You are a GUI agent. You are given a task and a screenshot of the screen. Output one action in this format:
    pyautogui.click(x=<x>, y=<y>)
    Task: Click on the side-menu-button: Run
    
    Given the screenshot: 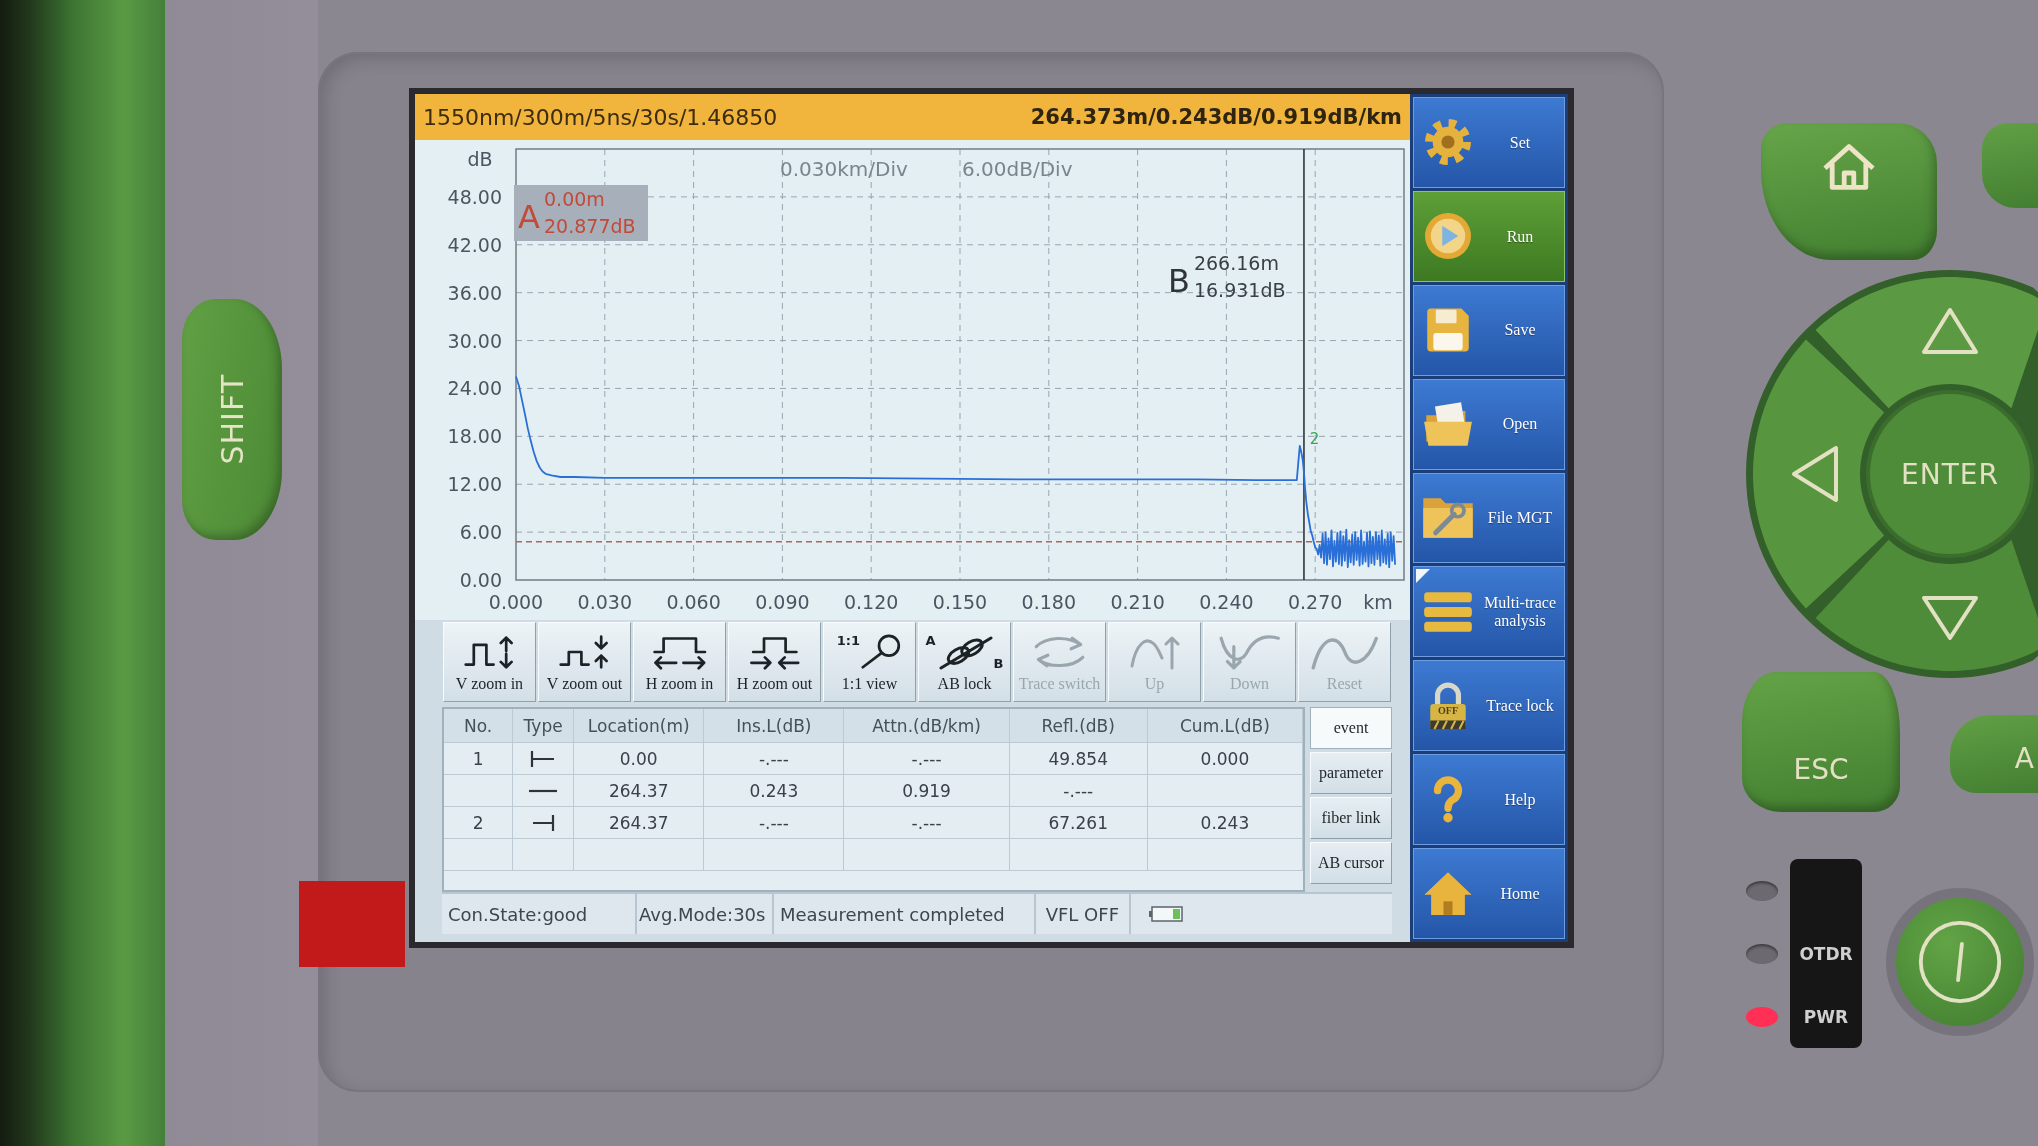 What is the action you would take?
    pyautogui.click(x=1489, y=236)
    